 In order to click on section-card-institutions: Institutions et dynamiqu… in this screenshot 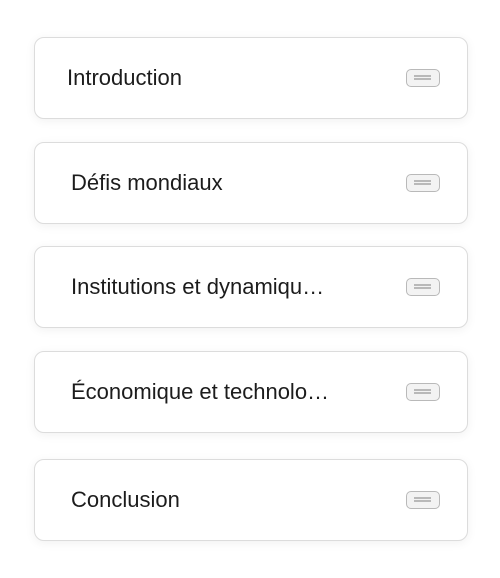, I will do `click(251, 287)`.